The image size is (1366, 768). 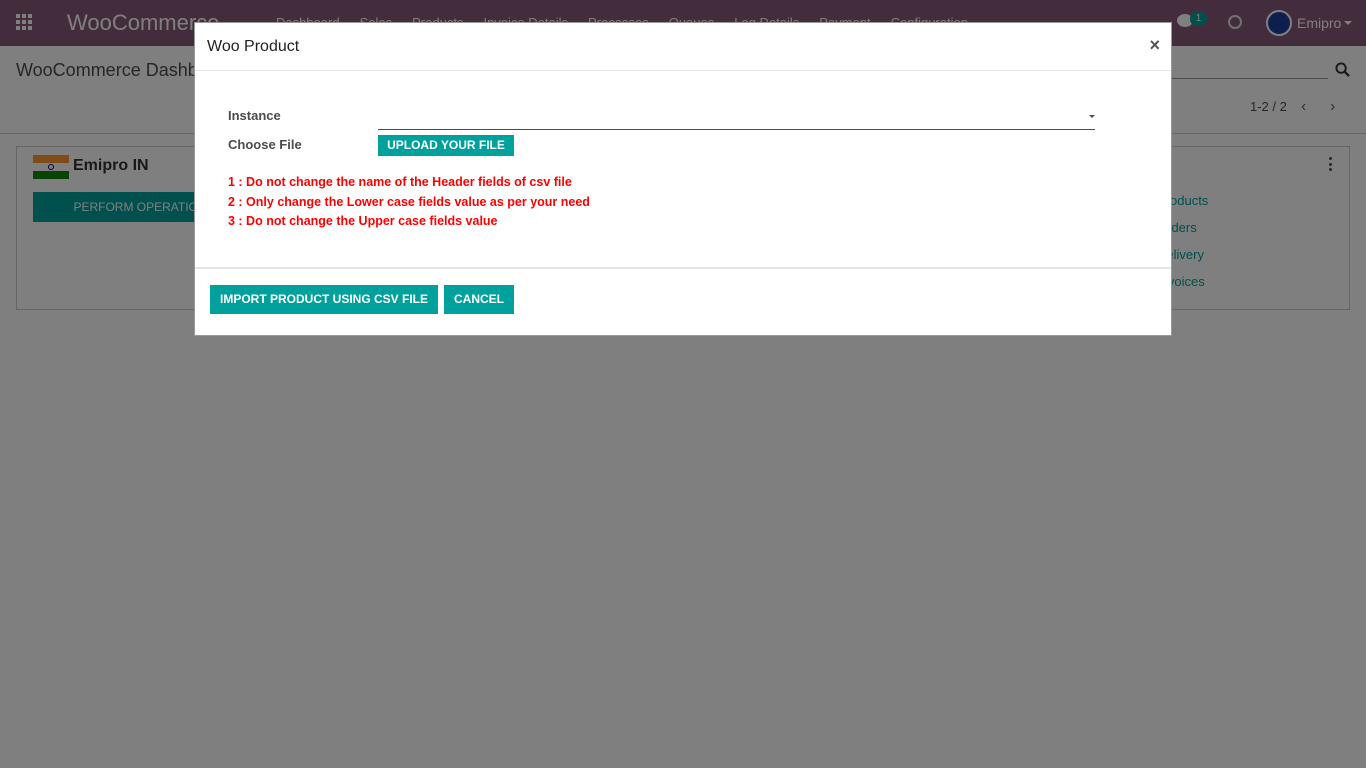 I want to click on chevron-down-icon, so click(x=1092, y=116).